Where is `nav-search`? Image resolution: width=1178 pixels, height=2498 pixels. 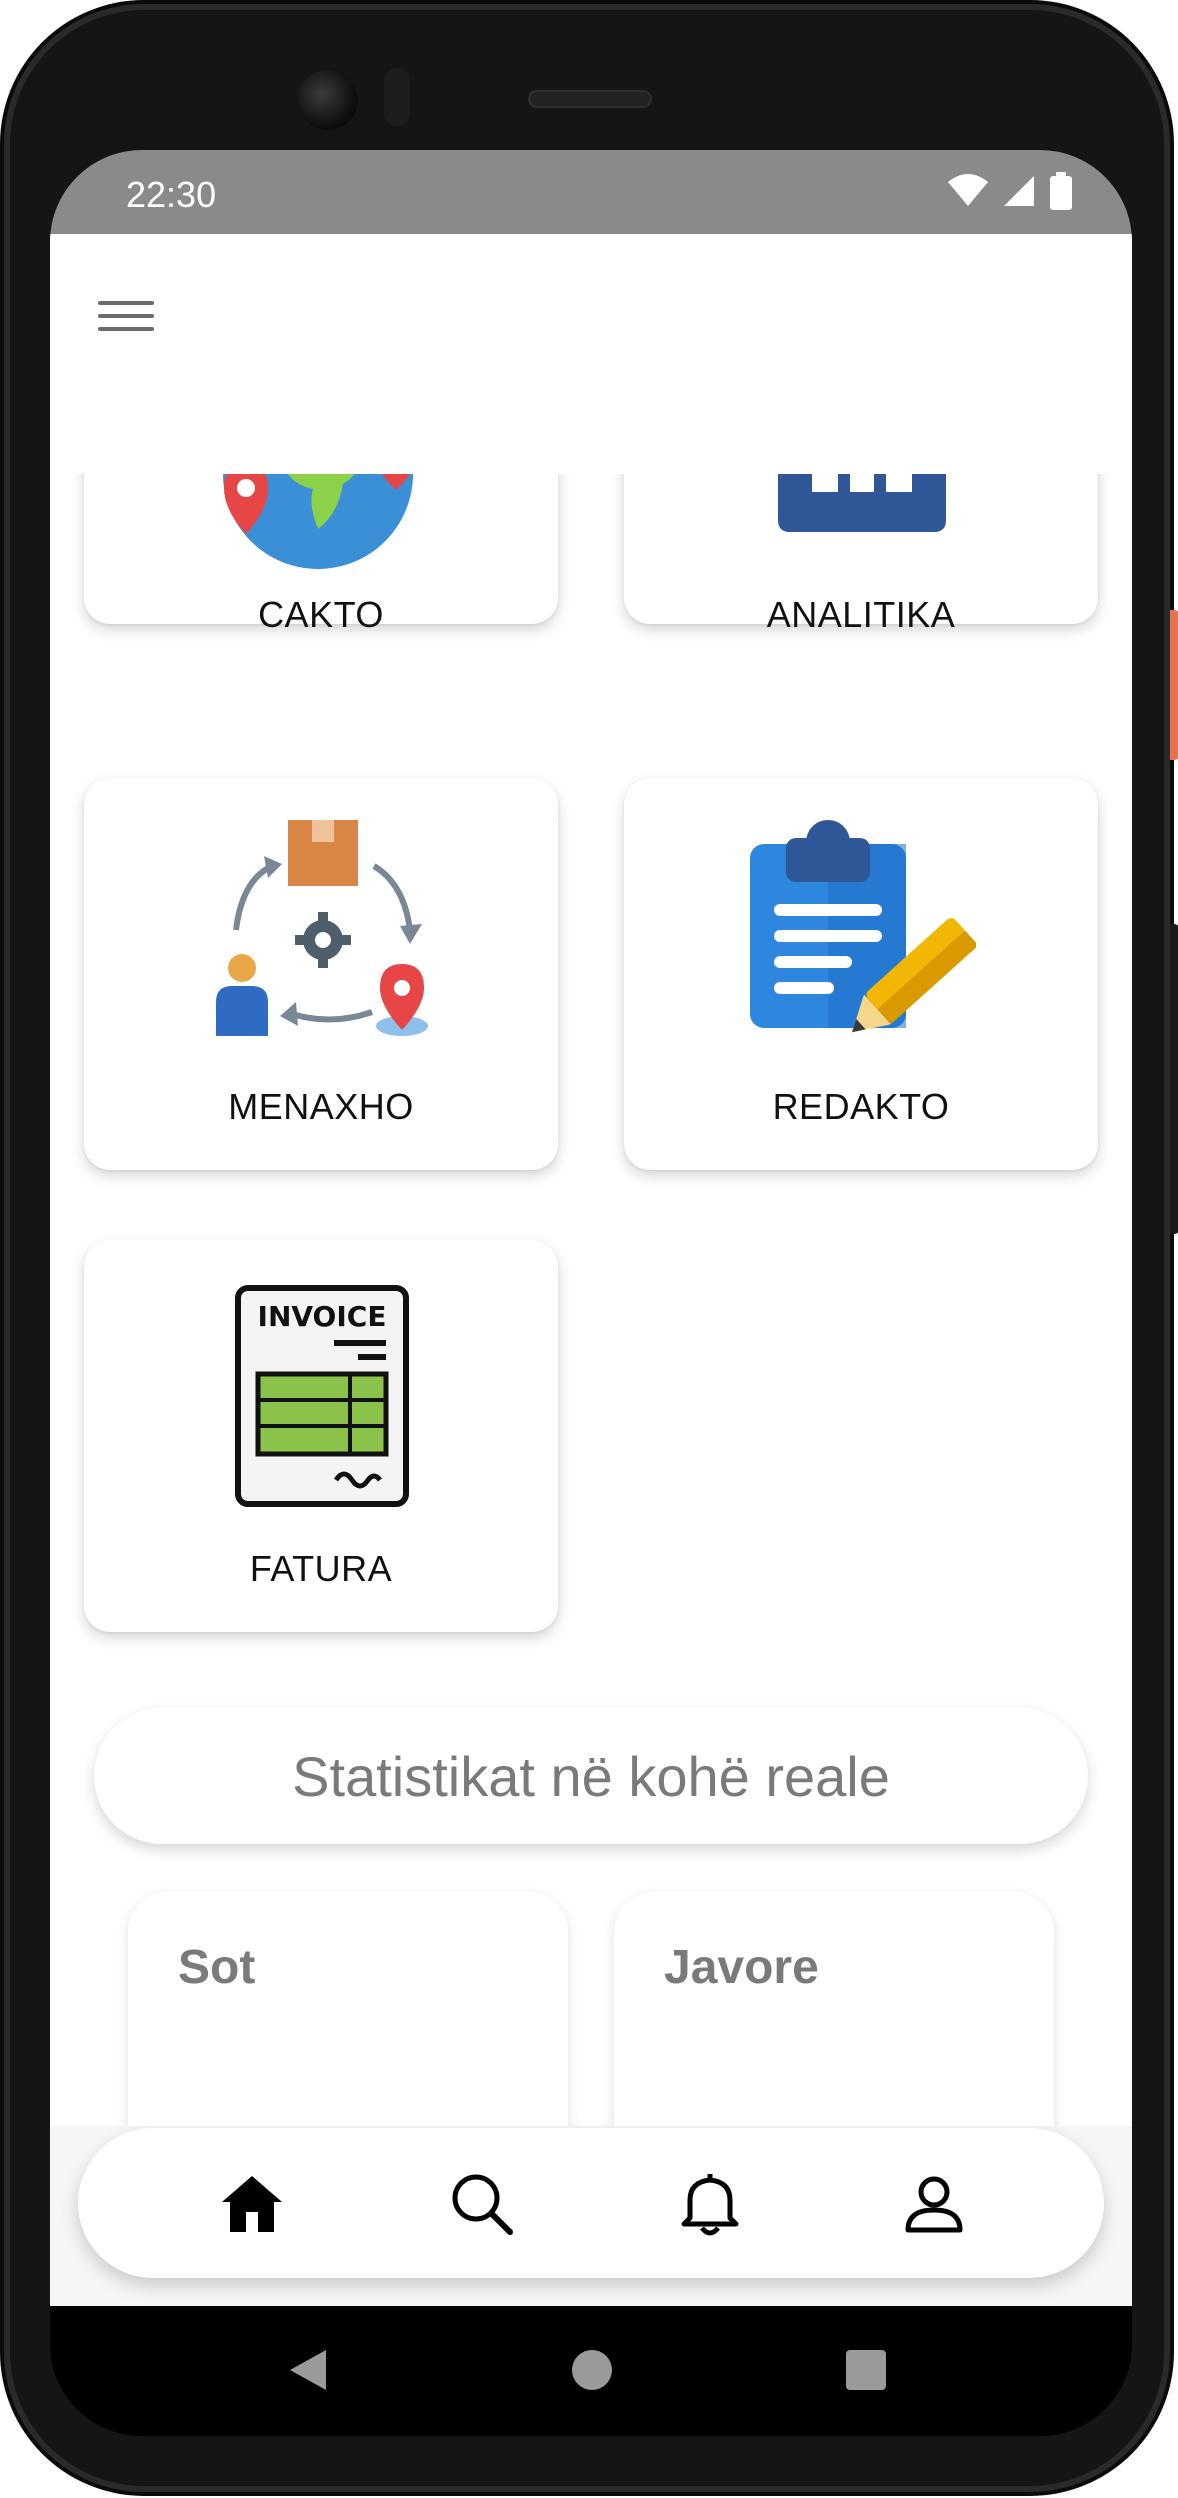 nav-search is located at coordinates (482, 2204).